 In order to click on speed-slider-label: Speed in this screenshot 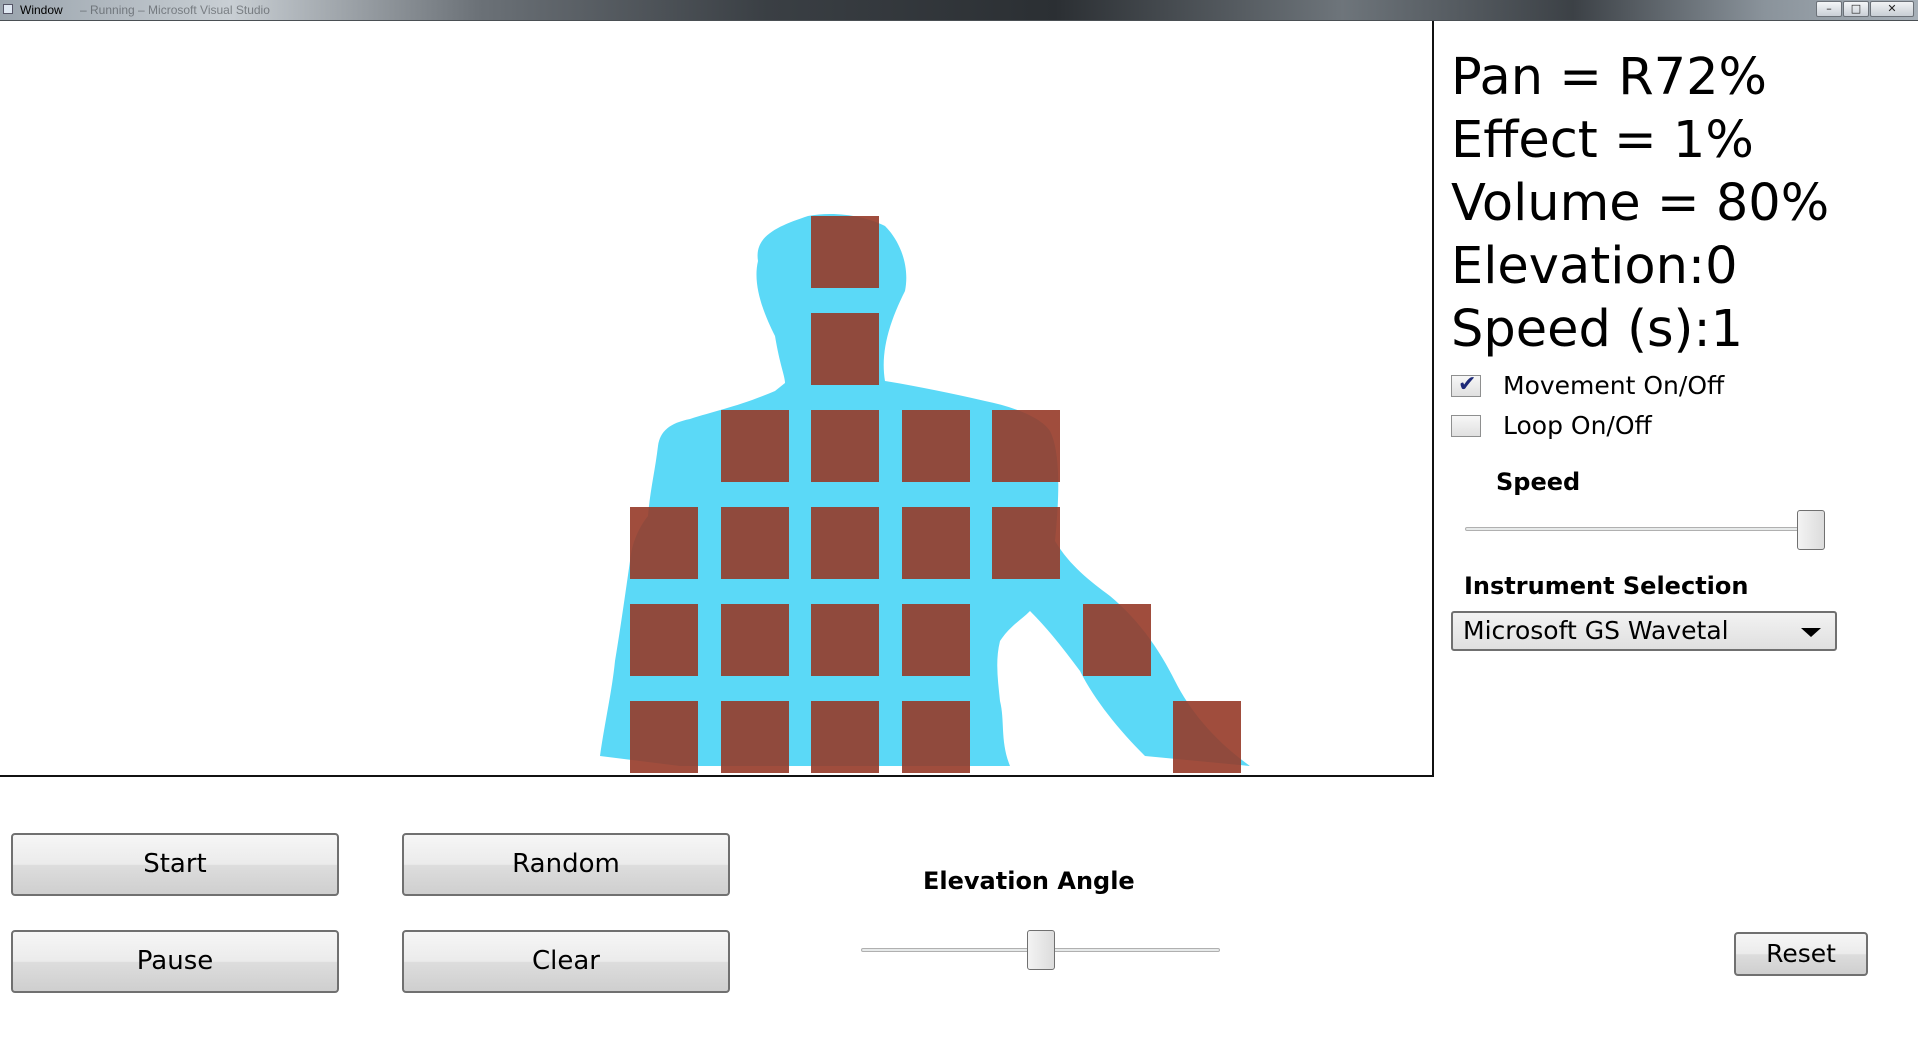, I will do `click(1538, 482)`.